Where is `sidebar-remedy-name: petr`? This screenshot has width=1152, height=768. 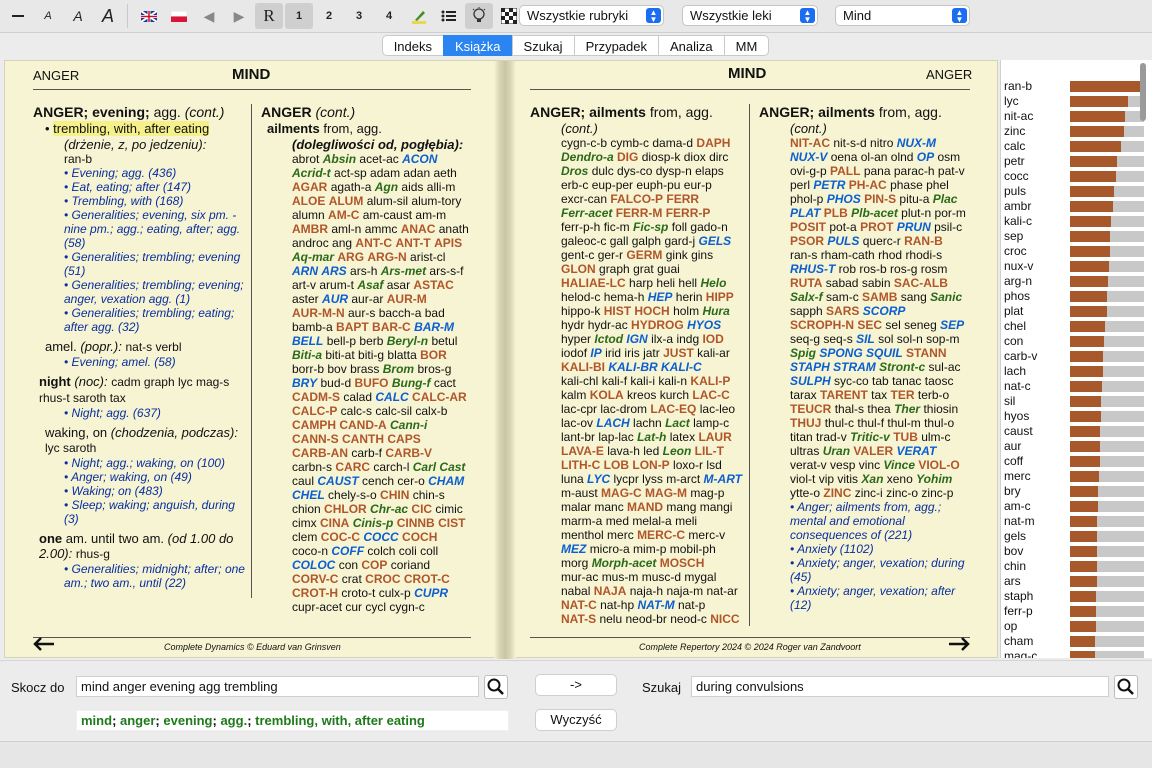
sidebar-remedy-name: petr is located at coordinates (1014, 161).